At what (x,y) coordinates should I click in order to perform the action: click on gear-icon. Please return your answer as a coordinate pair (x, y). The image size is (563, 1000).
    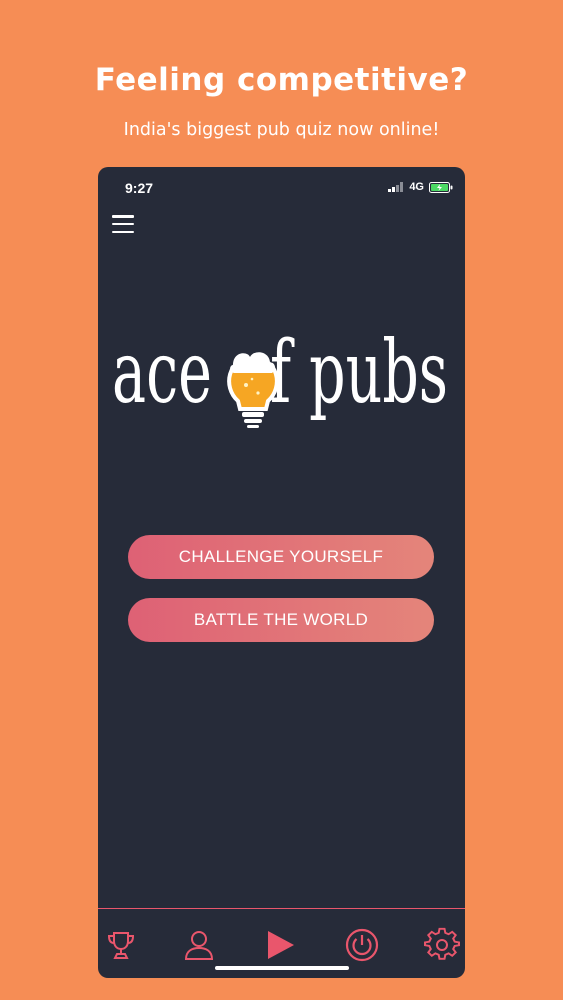
    Looking at the image, I should click on (442, 943).